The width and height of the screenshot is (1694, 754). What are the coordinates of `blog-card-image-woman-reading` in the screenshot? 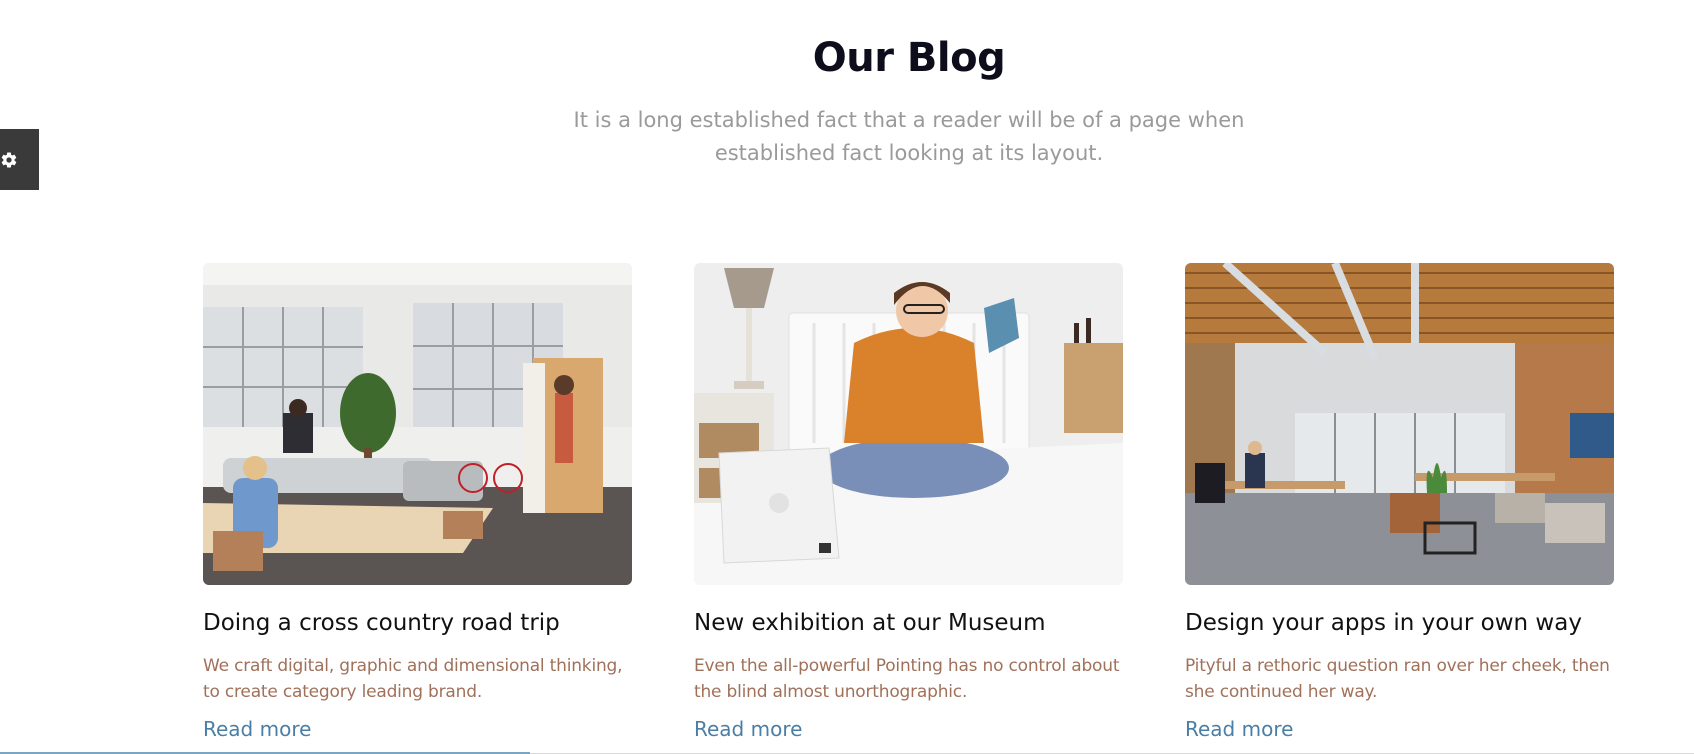 It's located at (908, 424).